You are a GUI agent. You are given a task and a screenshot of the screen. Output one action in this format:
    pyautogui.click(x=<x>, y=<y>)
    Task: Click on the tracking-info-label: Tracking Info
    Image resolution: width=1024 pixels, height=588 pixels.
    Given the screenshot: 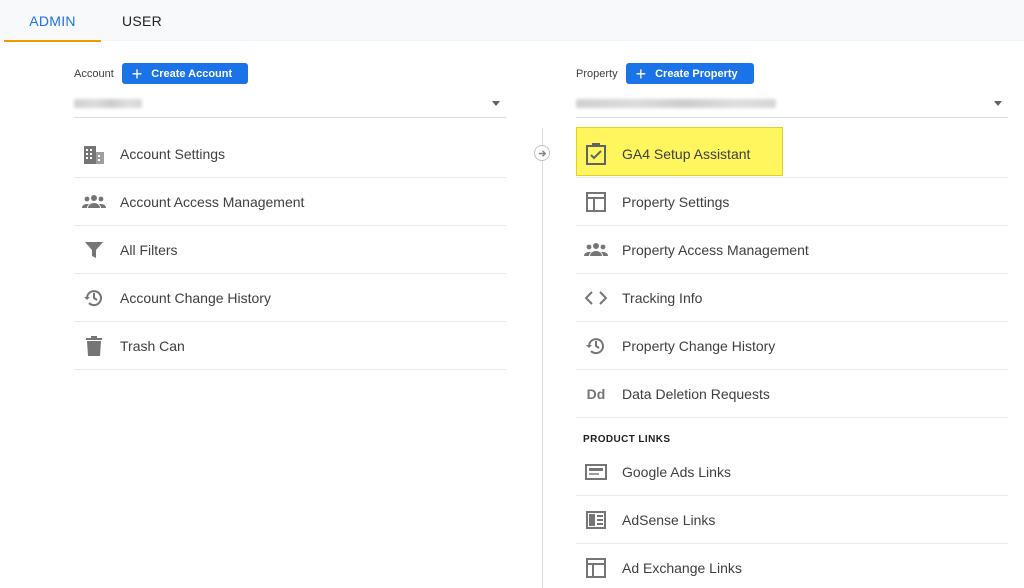 What is the action you would take?
    pyautogui.click(x=662, y=297)
    